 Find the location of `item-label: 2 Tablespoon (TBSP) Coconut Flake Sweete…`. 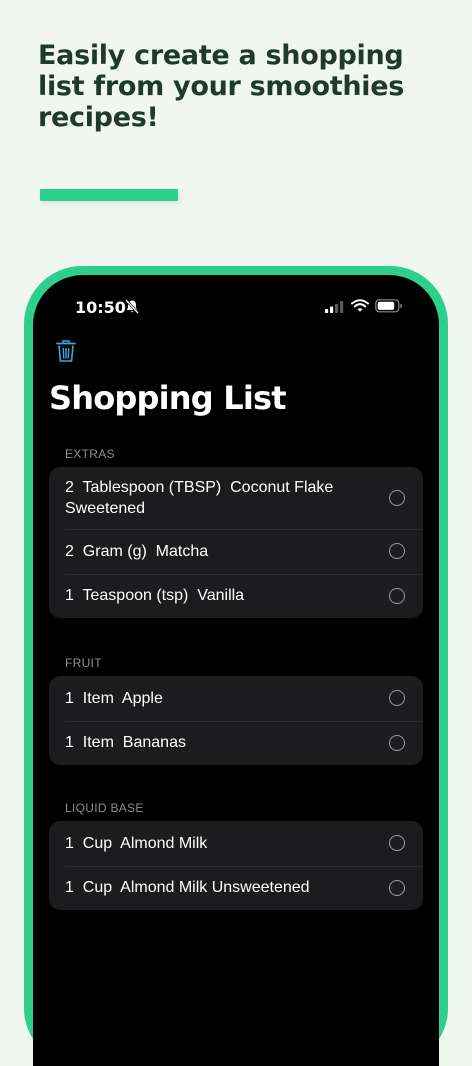

item-label: 2 Tablespoon (TBSP) Coconut Flake Sweete… is located at coordinates (201, 498).